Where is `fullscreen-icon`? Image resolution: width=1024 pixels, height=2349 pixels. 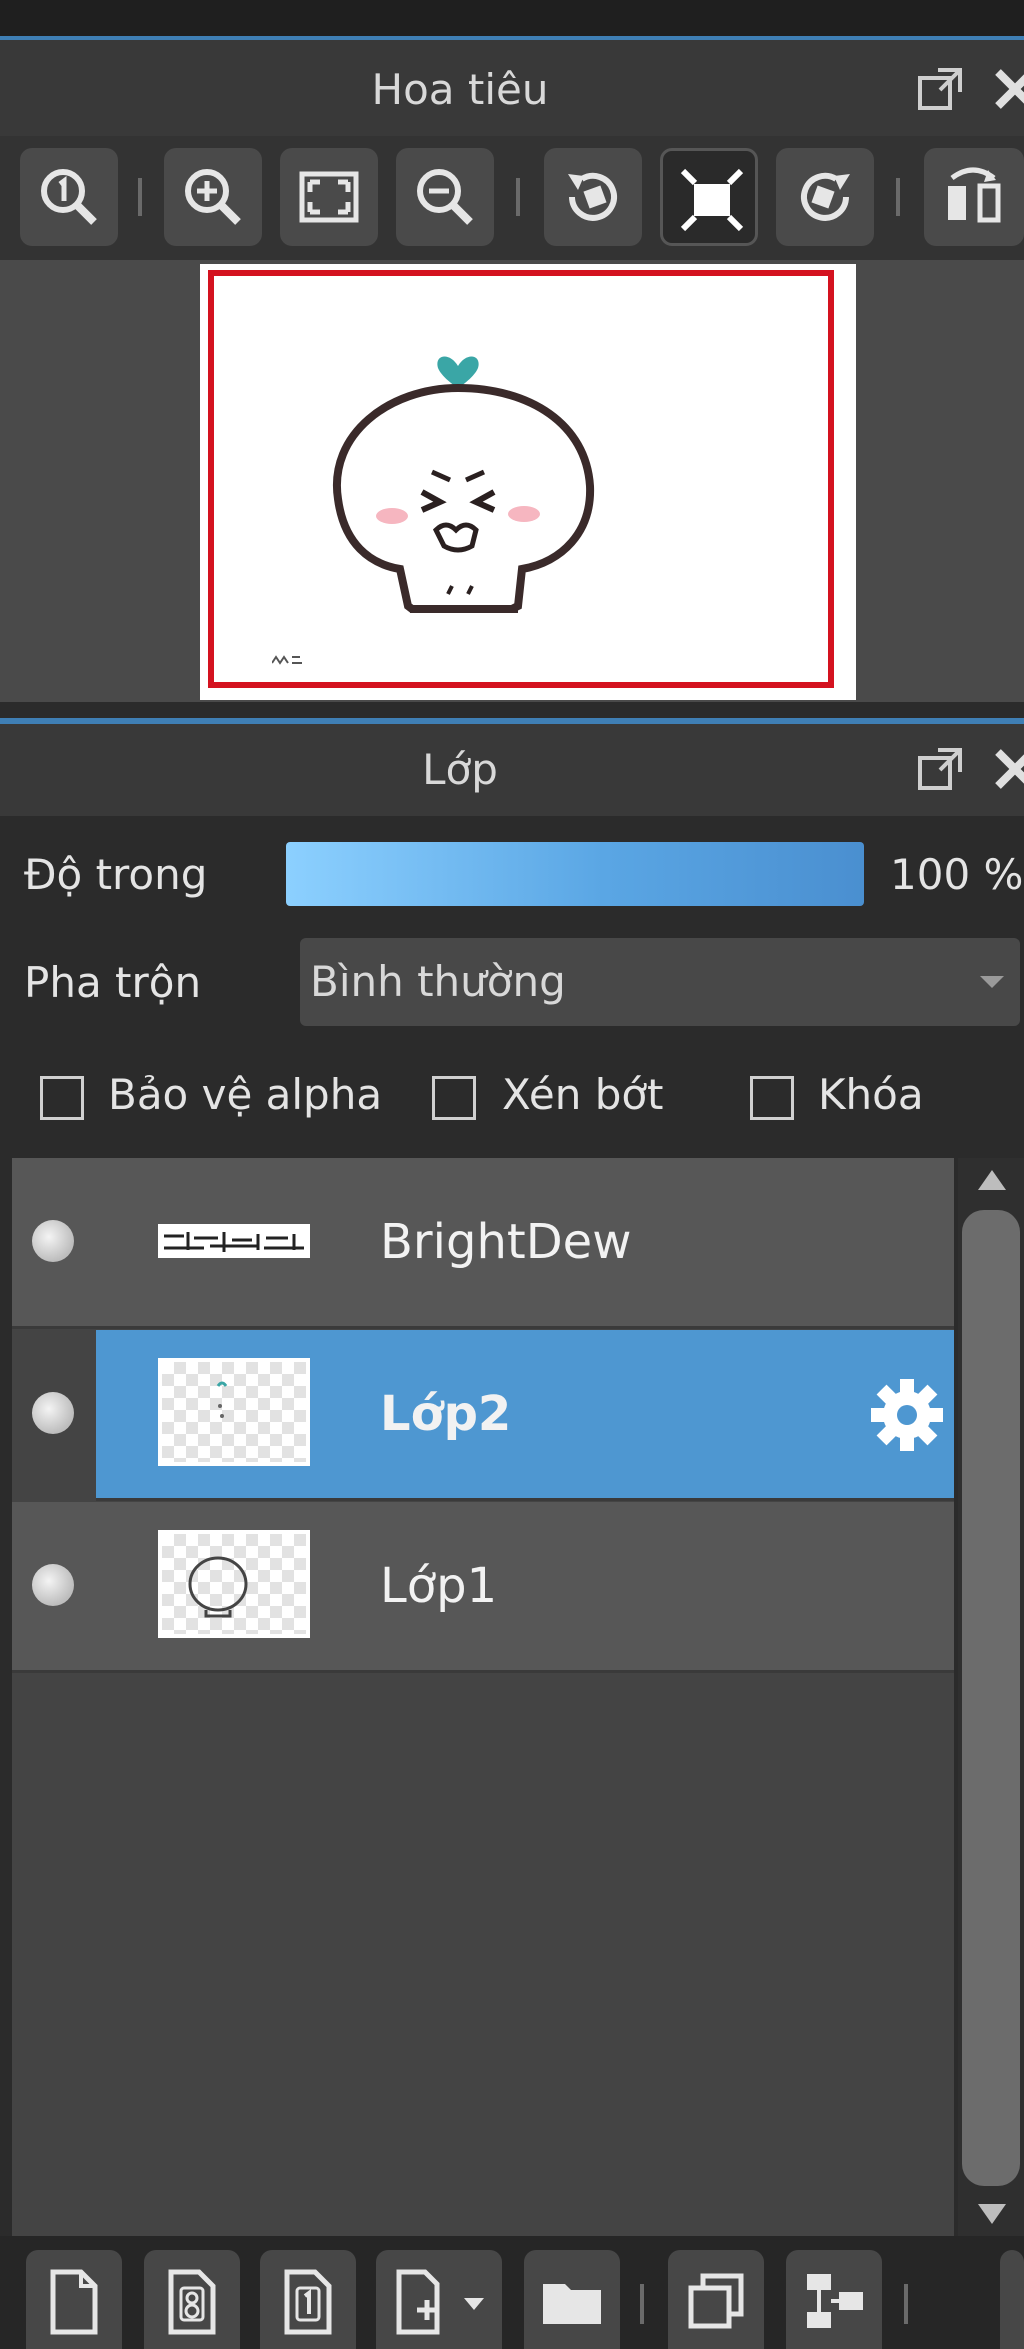 fullscreen-icon is located at coordinates (712, 200).